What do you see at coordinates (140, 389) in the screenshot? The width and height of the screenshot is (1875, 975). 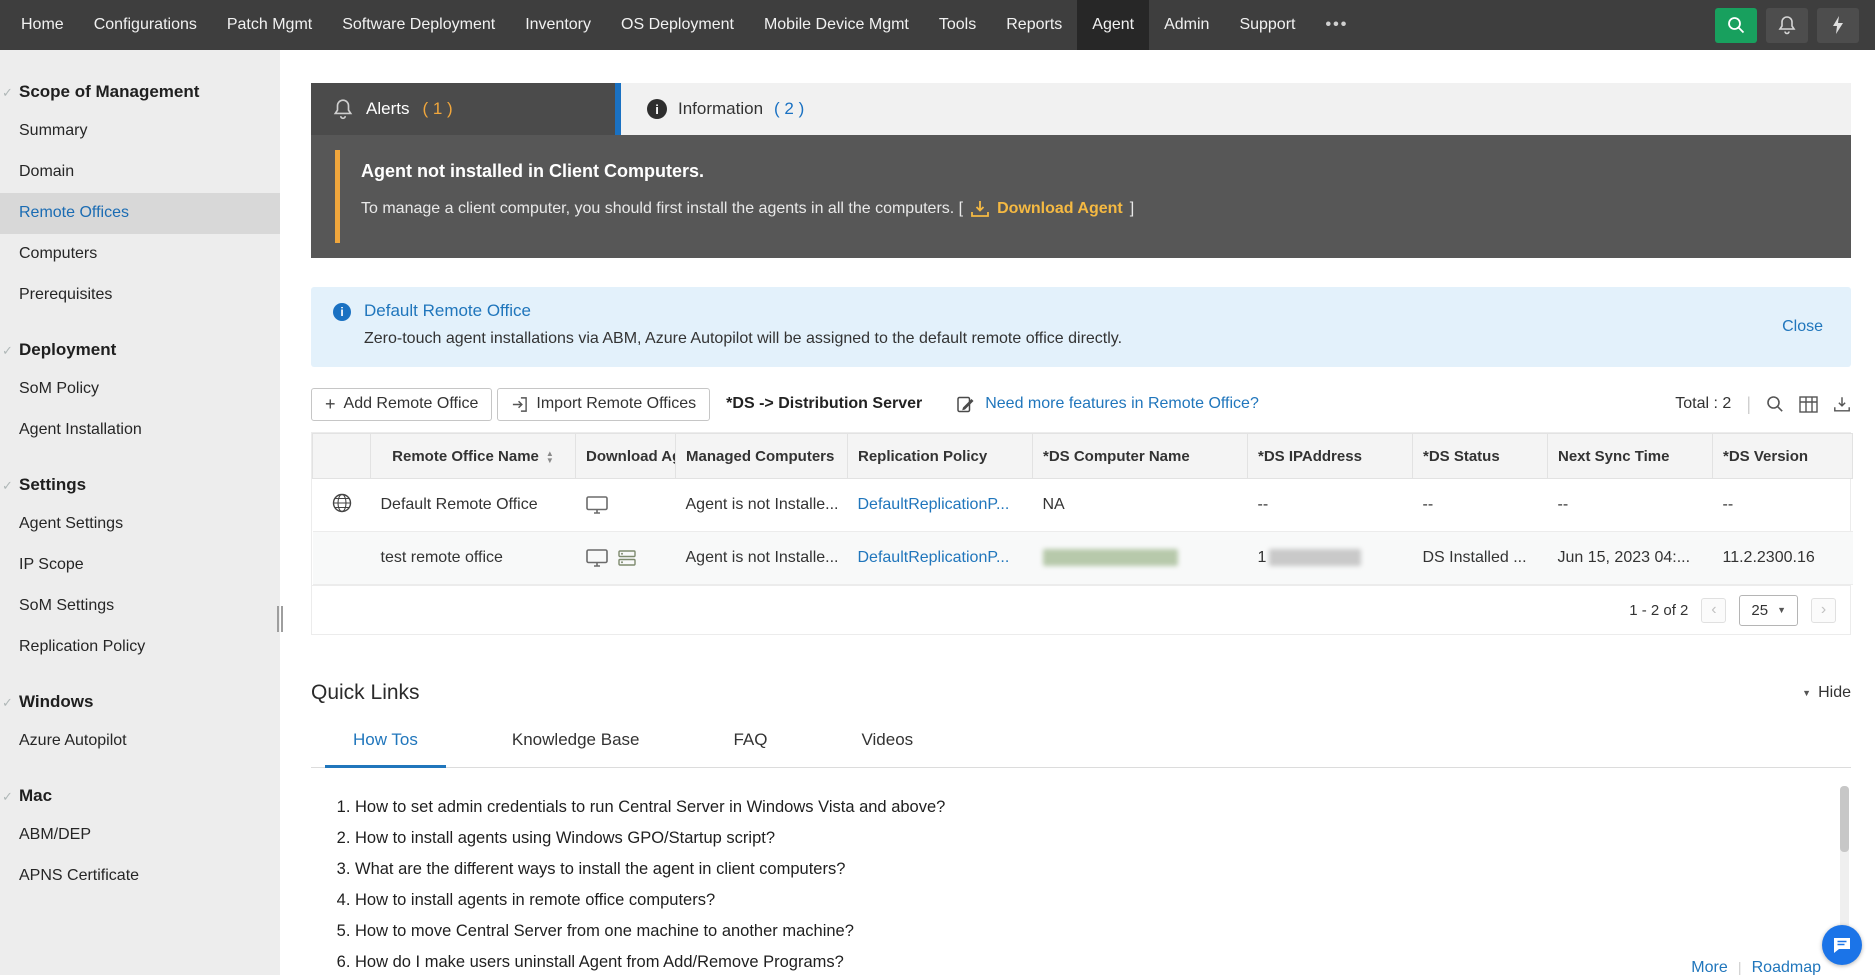 I see `sidebar-item-som-policy: SoM Policy` at bounding box center [140, 389].